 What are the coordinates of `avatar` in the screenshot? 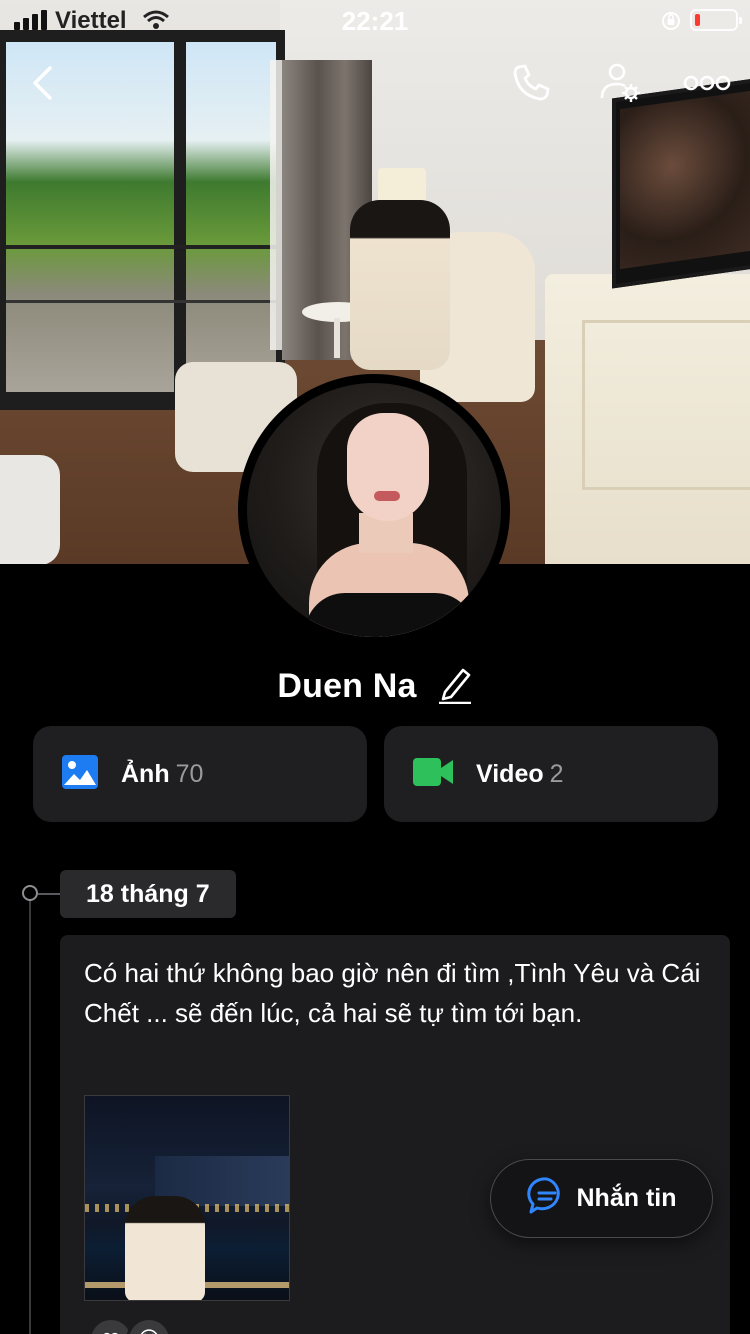 It's located at (374, 510).